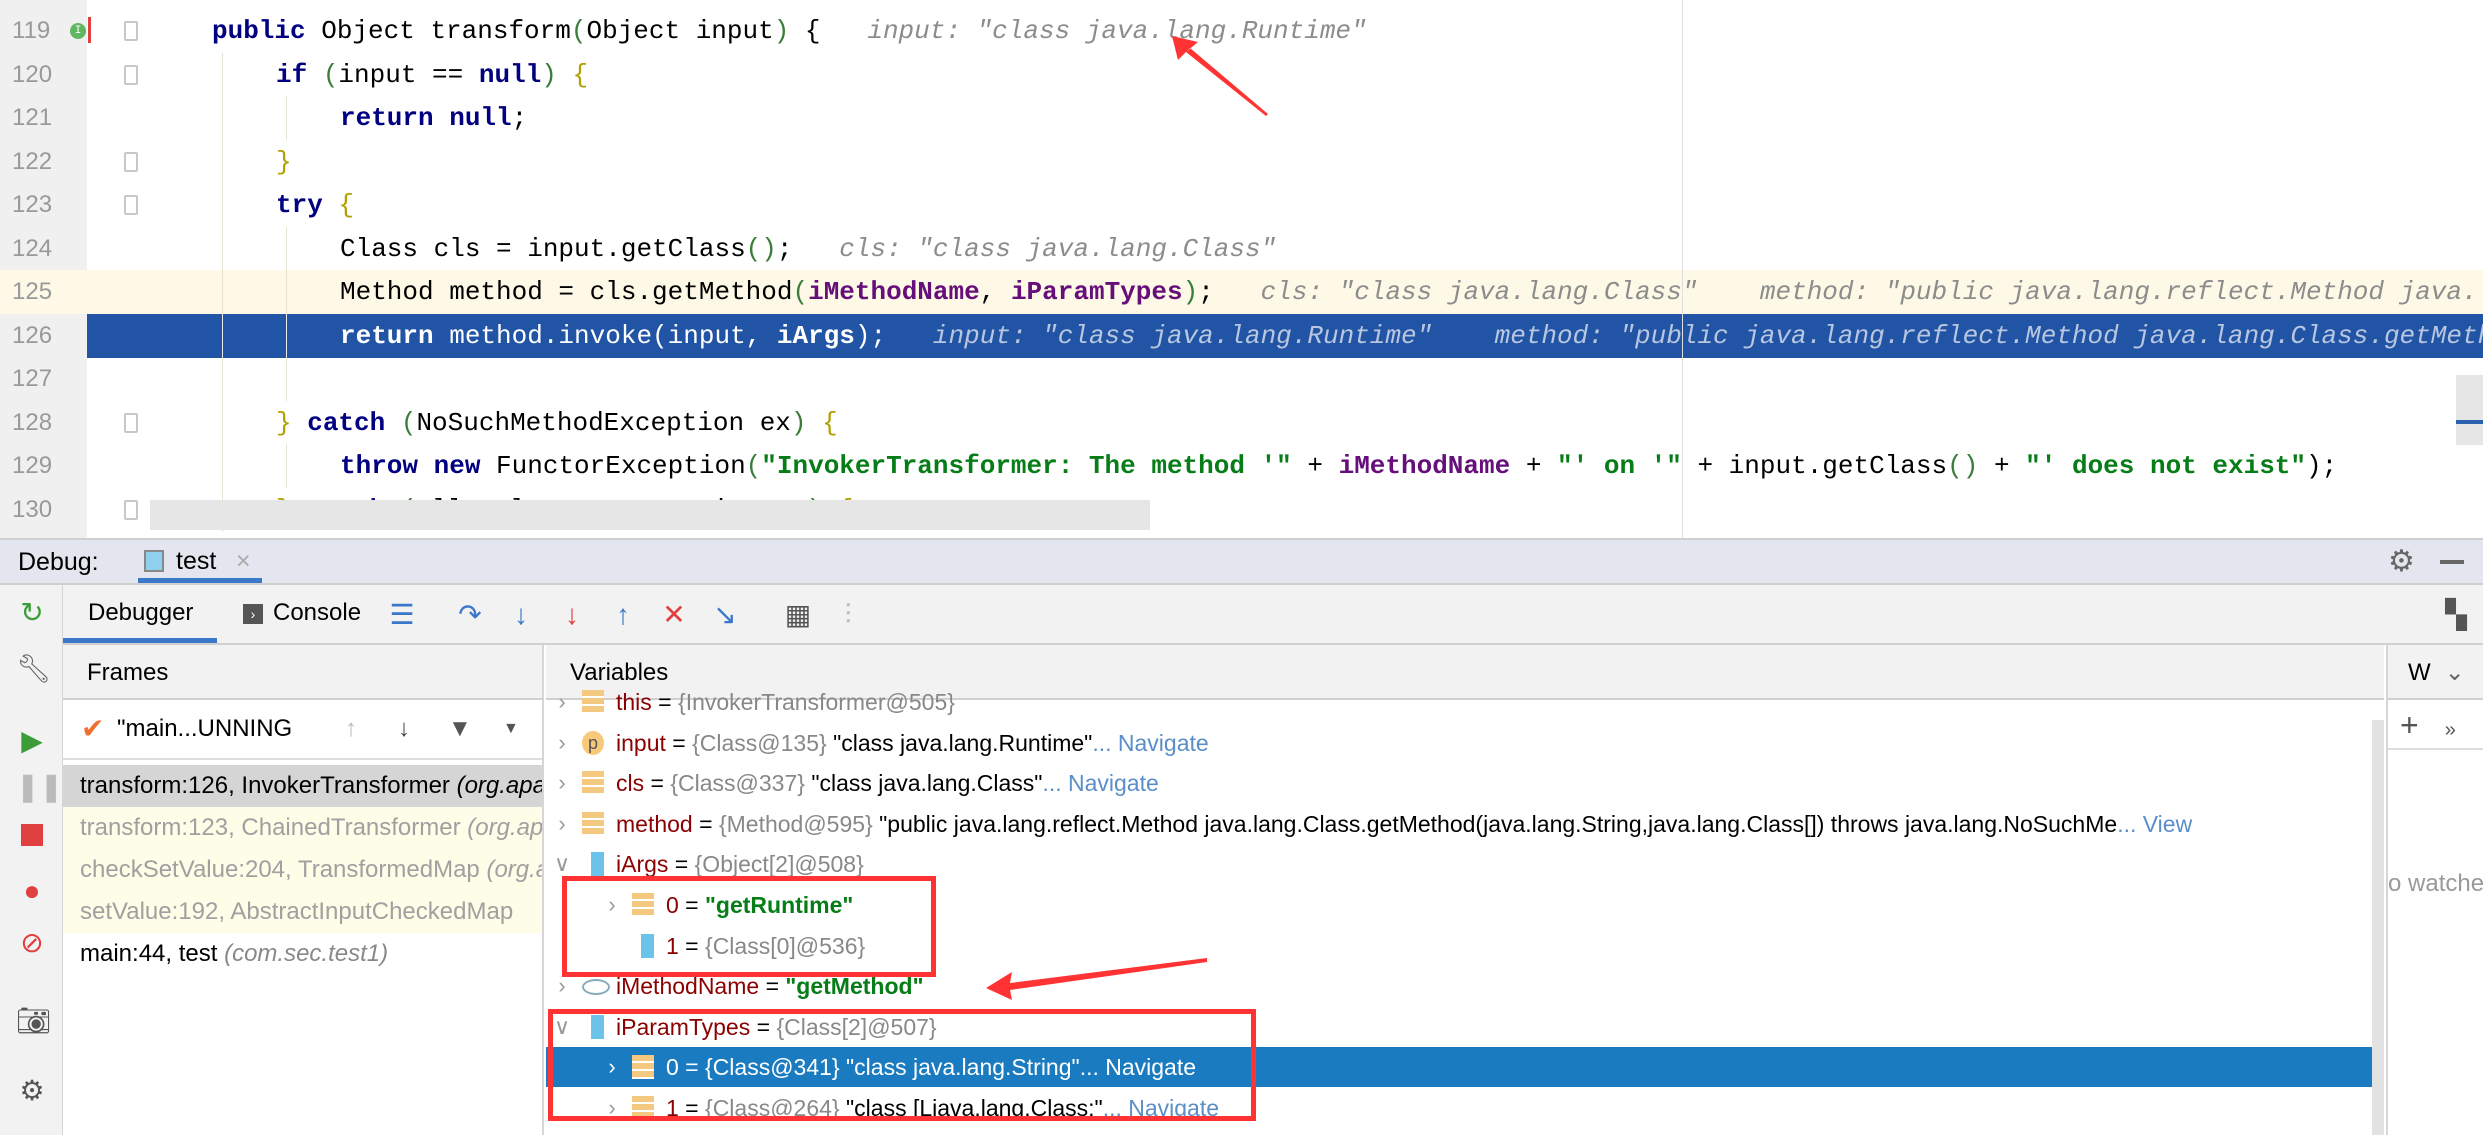 This screenshot has height=1135, width=2483. Describe the element at coordinates (1465, 905) in the screenshot. I see `variable-row: › 0 = "getRuntime"` at that location.